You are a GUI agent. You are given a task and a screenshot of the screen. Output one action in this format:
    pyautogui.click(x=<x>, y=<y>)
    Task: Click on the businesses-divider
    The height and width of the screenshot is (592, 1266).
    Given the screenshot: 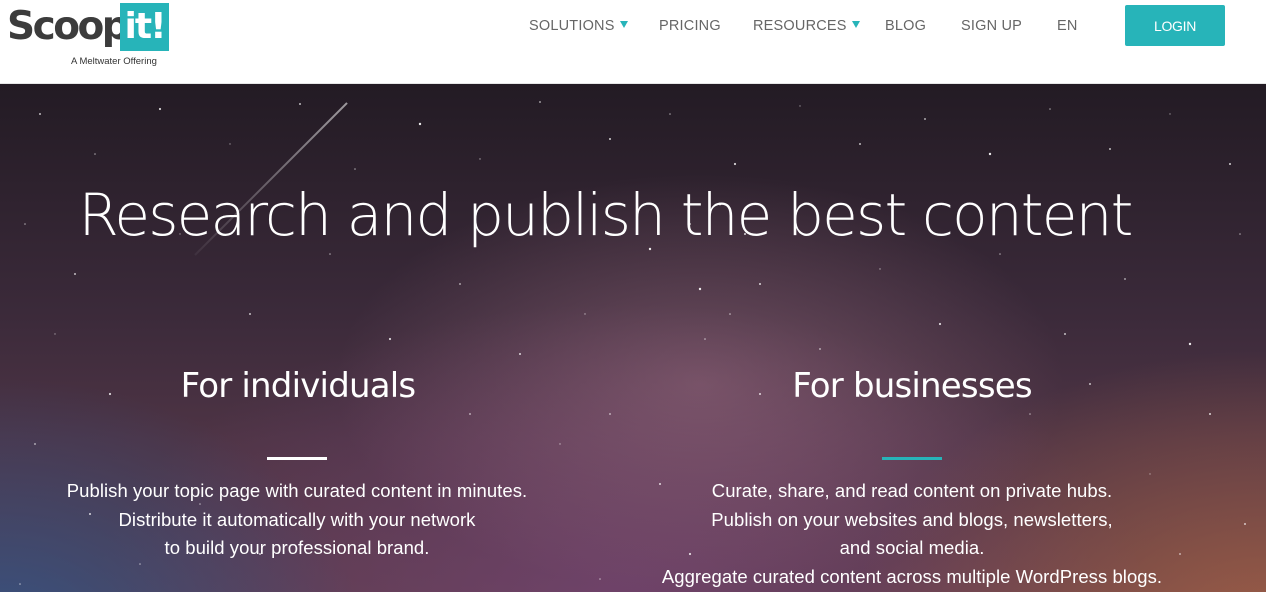 What is the action you would take?
    pyautogui.click(x=912, y=458)
    